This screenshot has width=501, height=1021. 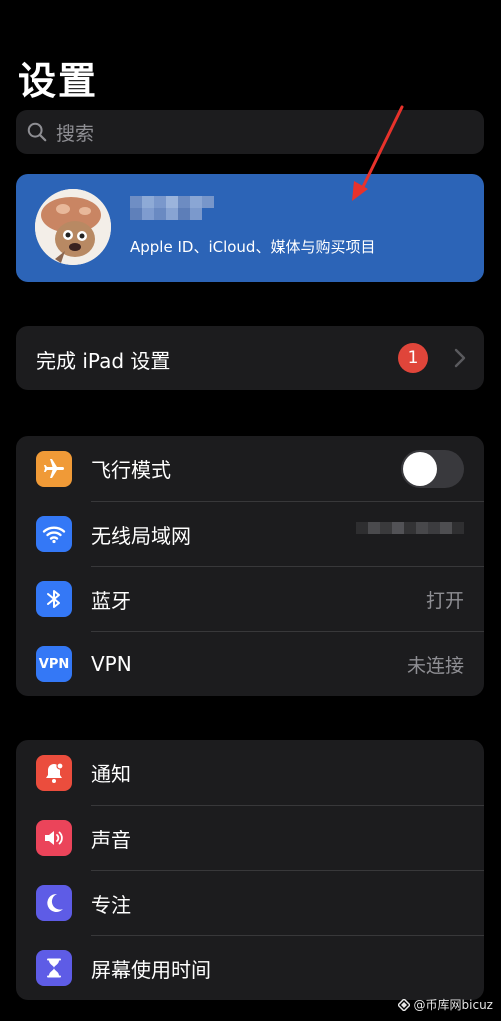 I want to click on notifications-row: 通知, so click(x=250, y=772).